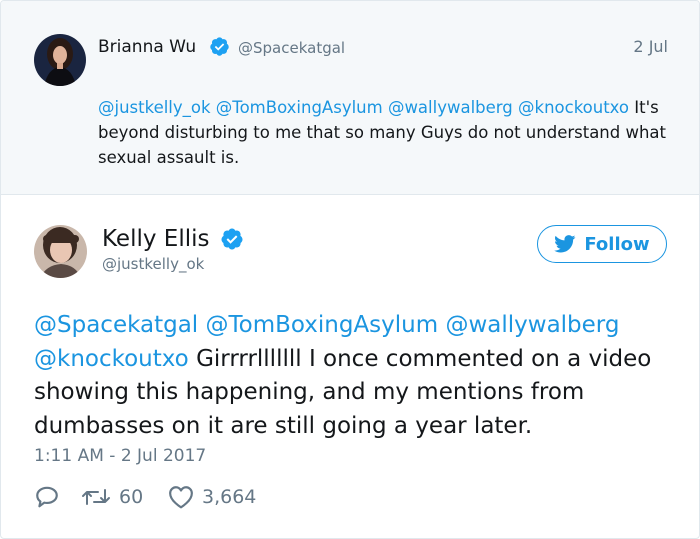  What do you see at coordinates (60, 60) in the screenshot?
I see `brianna-wu-avatar` at bounding box center [60, 60].